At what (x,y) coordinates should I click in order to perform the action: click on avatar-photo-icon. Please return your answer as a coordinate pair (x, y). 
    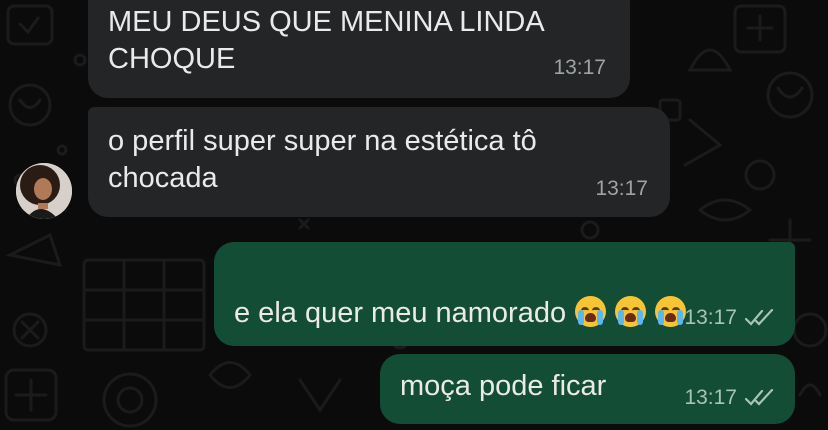
    Looking at the image, I should click on (44, 191).